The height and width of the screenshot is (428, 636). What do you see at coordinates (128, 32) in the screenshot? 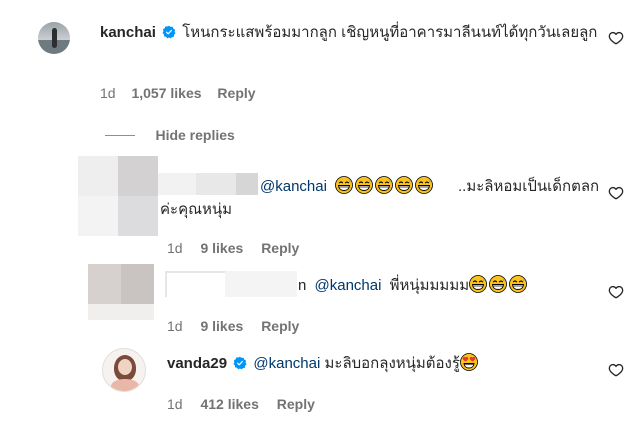
I see `comment-username: kanchai` at bounding box center [128, 32].